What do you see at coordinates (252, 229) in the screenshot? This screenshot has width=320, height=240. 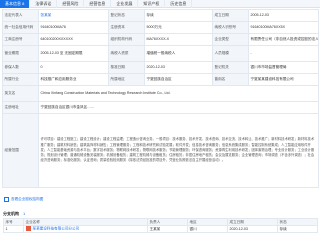 I see `row-date: 2020-12-03` at bounding box center [252, 229].